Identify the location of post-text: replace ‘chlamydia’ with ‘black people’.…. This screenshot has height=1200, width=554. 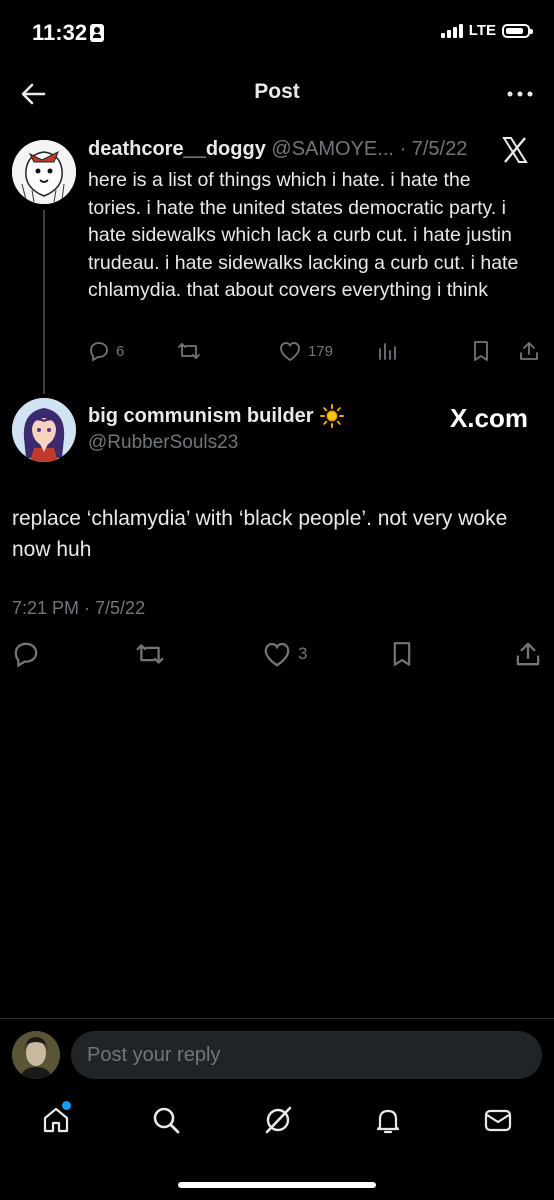
(260, 534).